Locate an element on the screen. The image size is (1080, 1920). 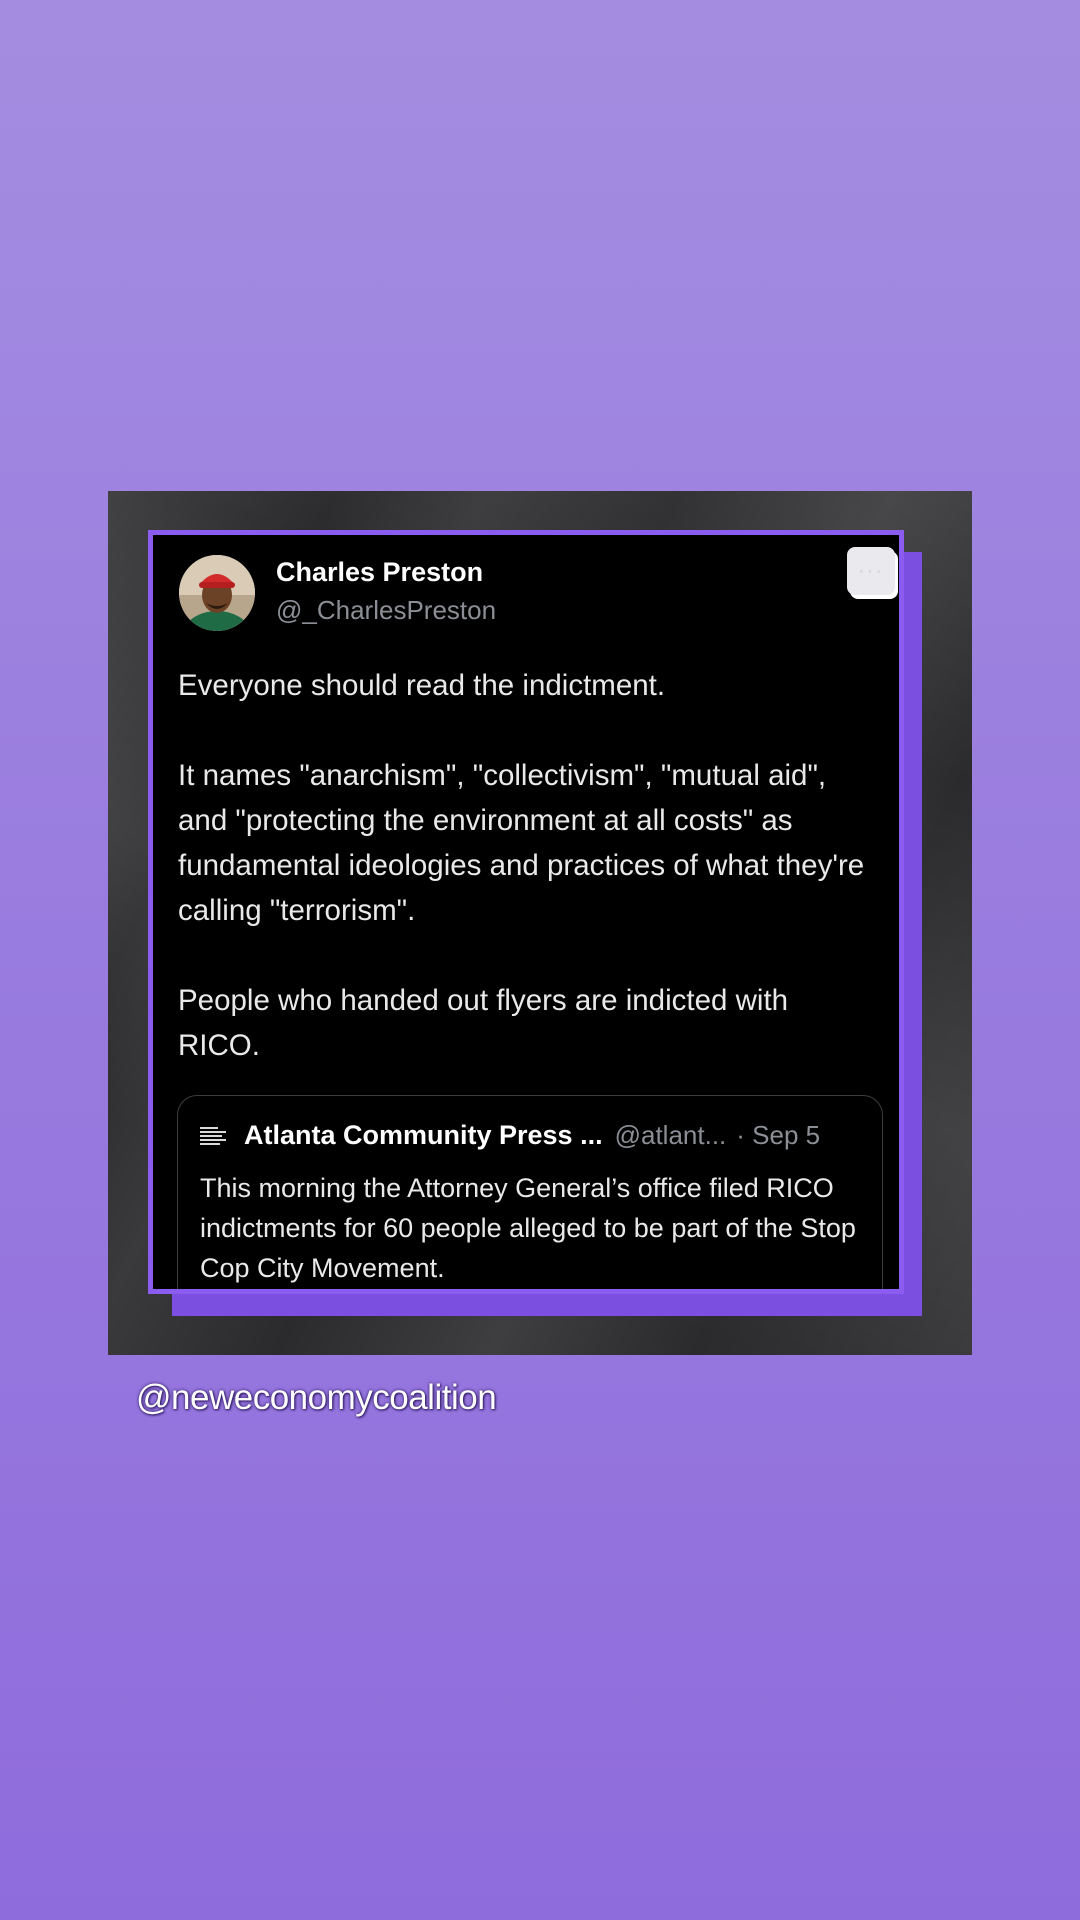
ellipsis-icon: ··· is located at coordinates (871, 570).